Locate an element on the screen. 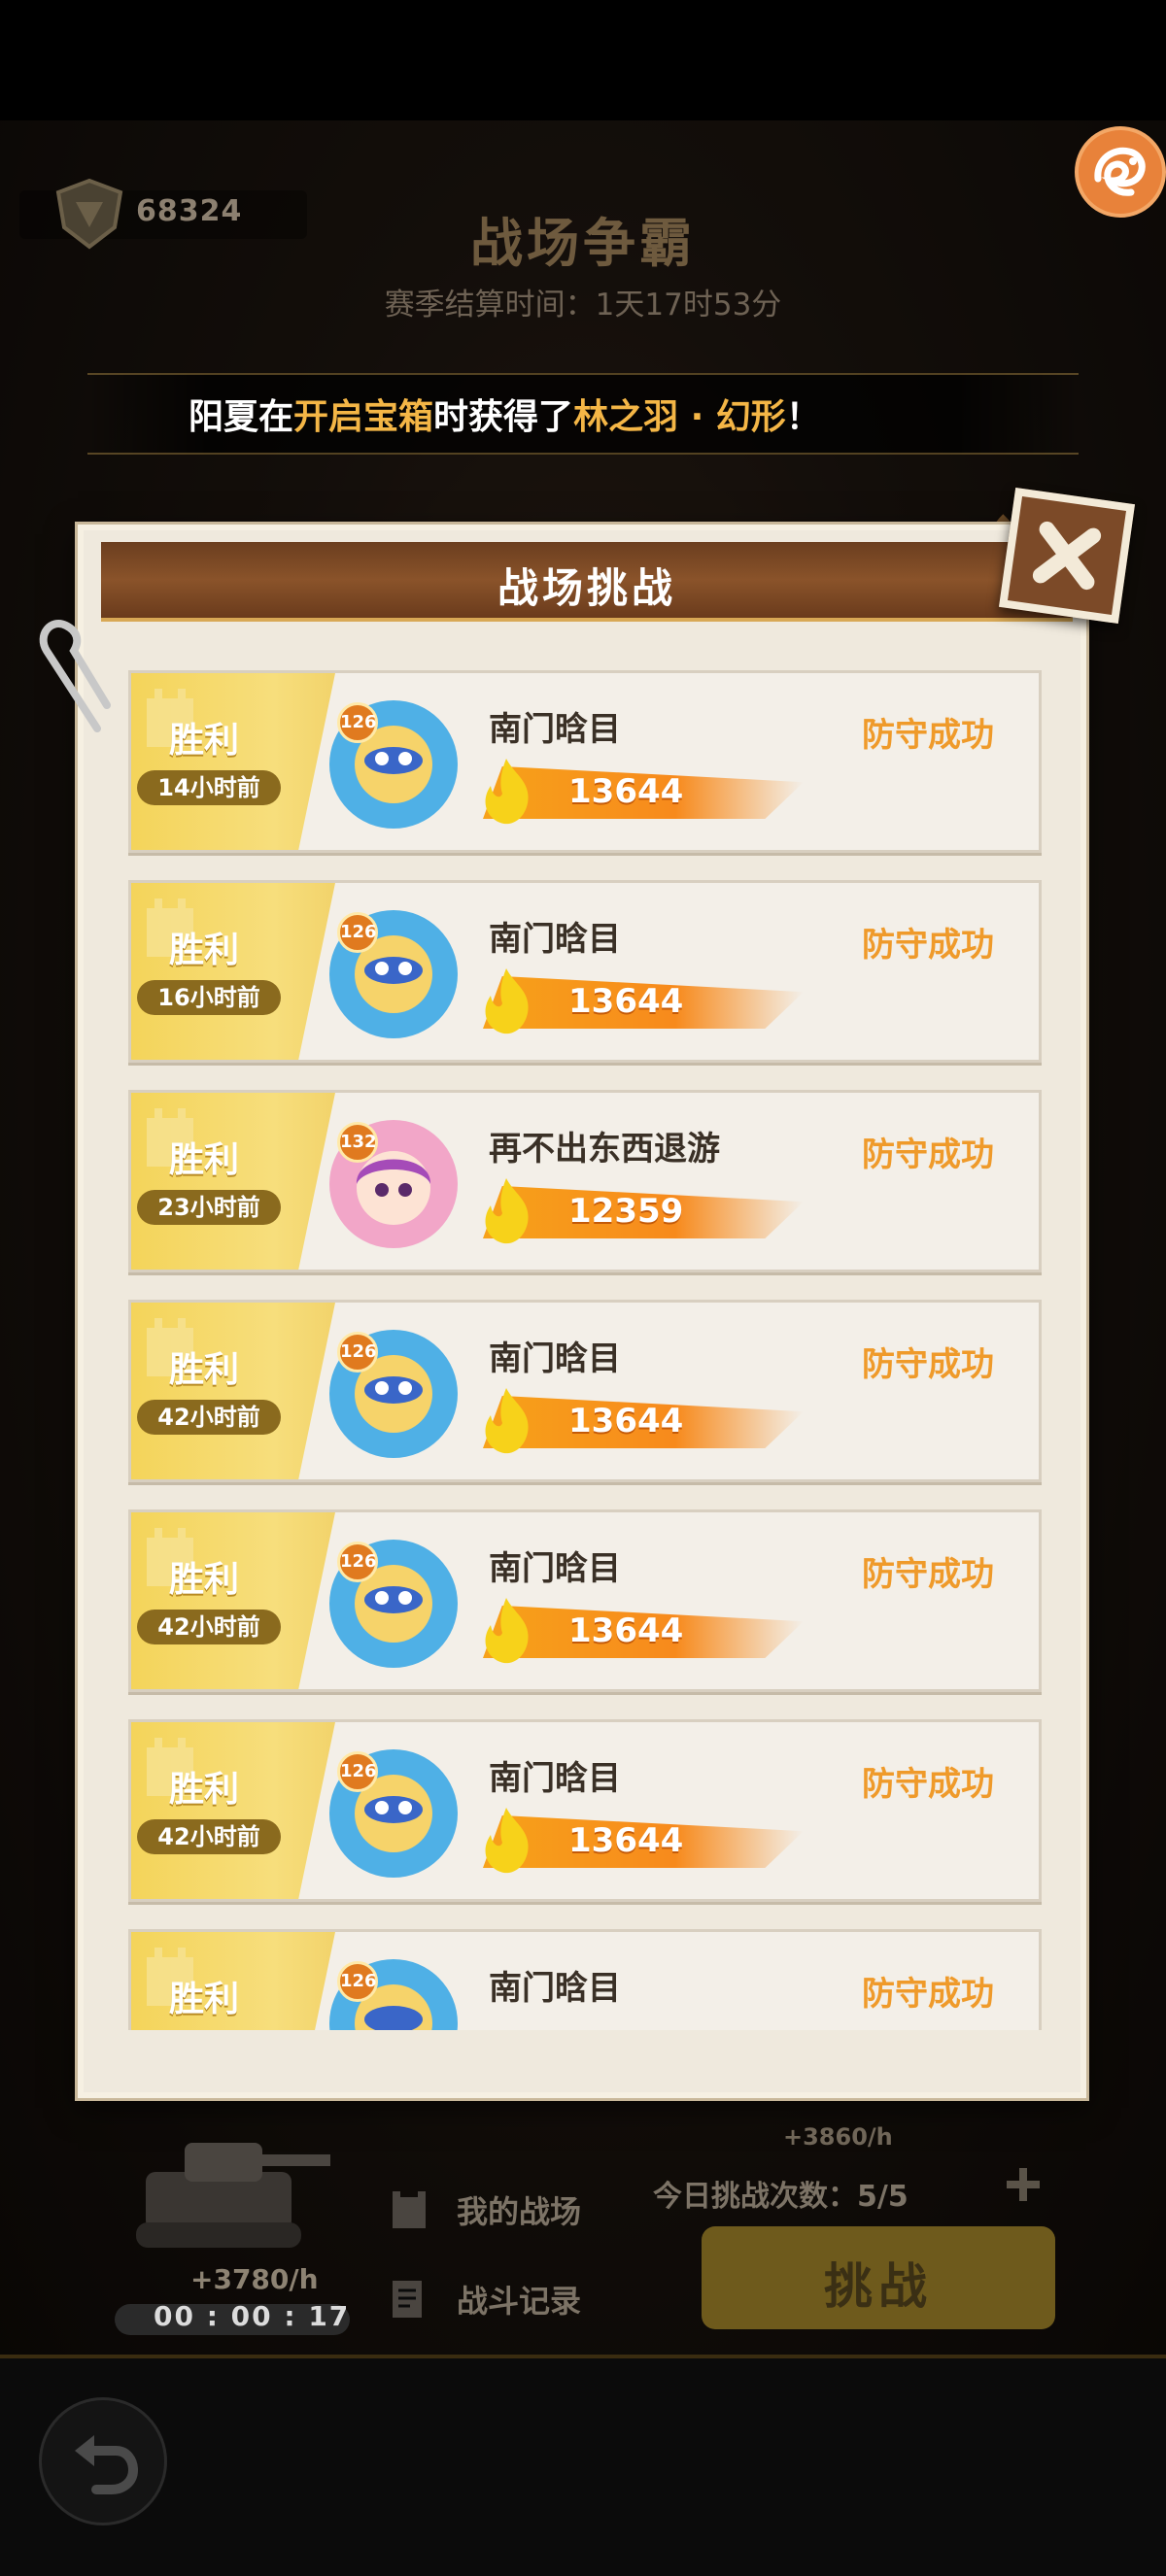  navigation-bar is located at coordinates (583, 2465).